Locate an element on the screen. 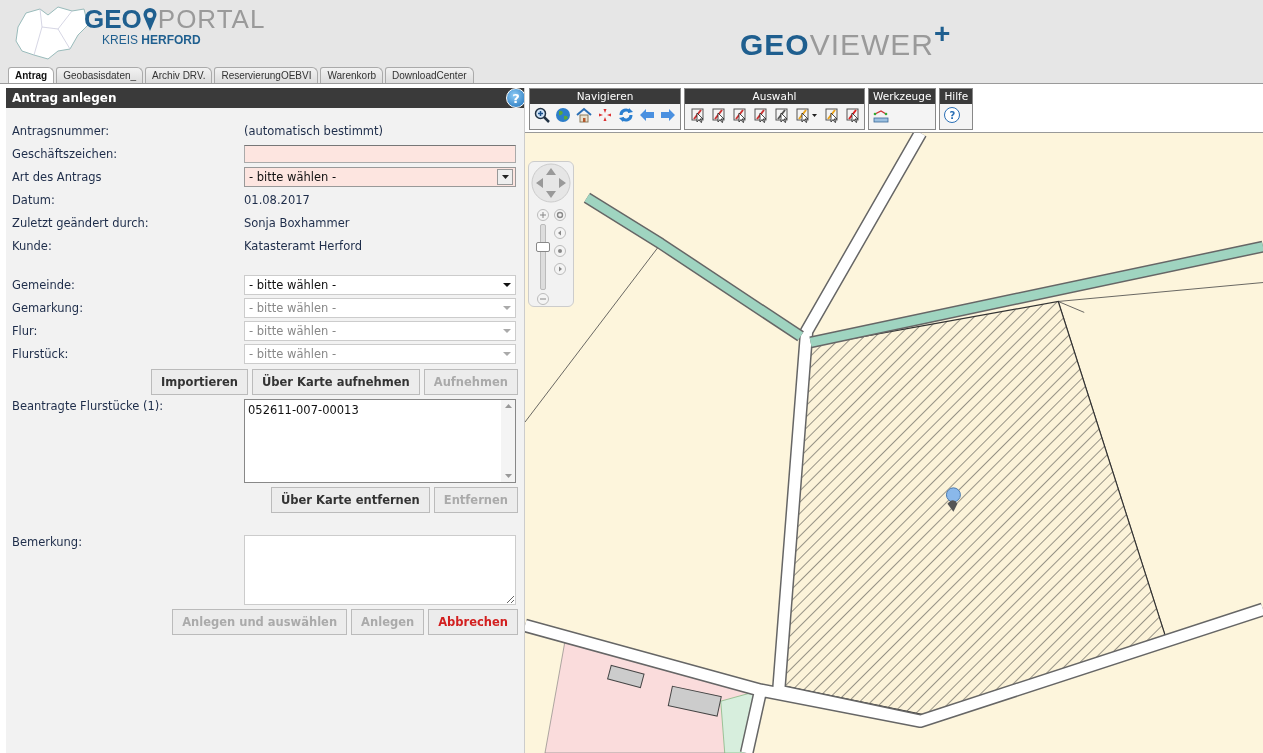 This screenshot has width=1263, height=753. slider-thumb is located at coordinates (542, 247).